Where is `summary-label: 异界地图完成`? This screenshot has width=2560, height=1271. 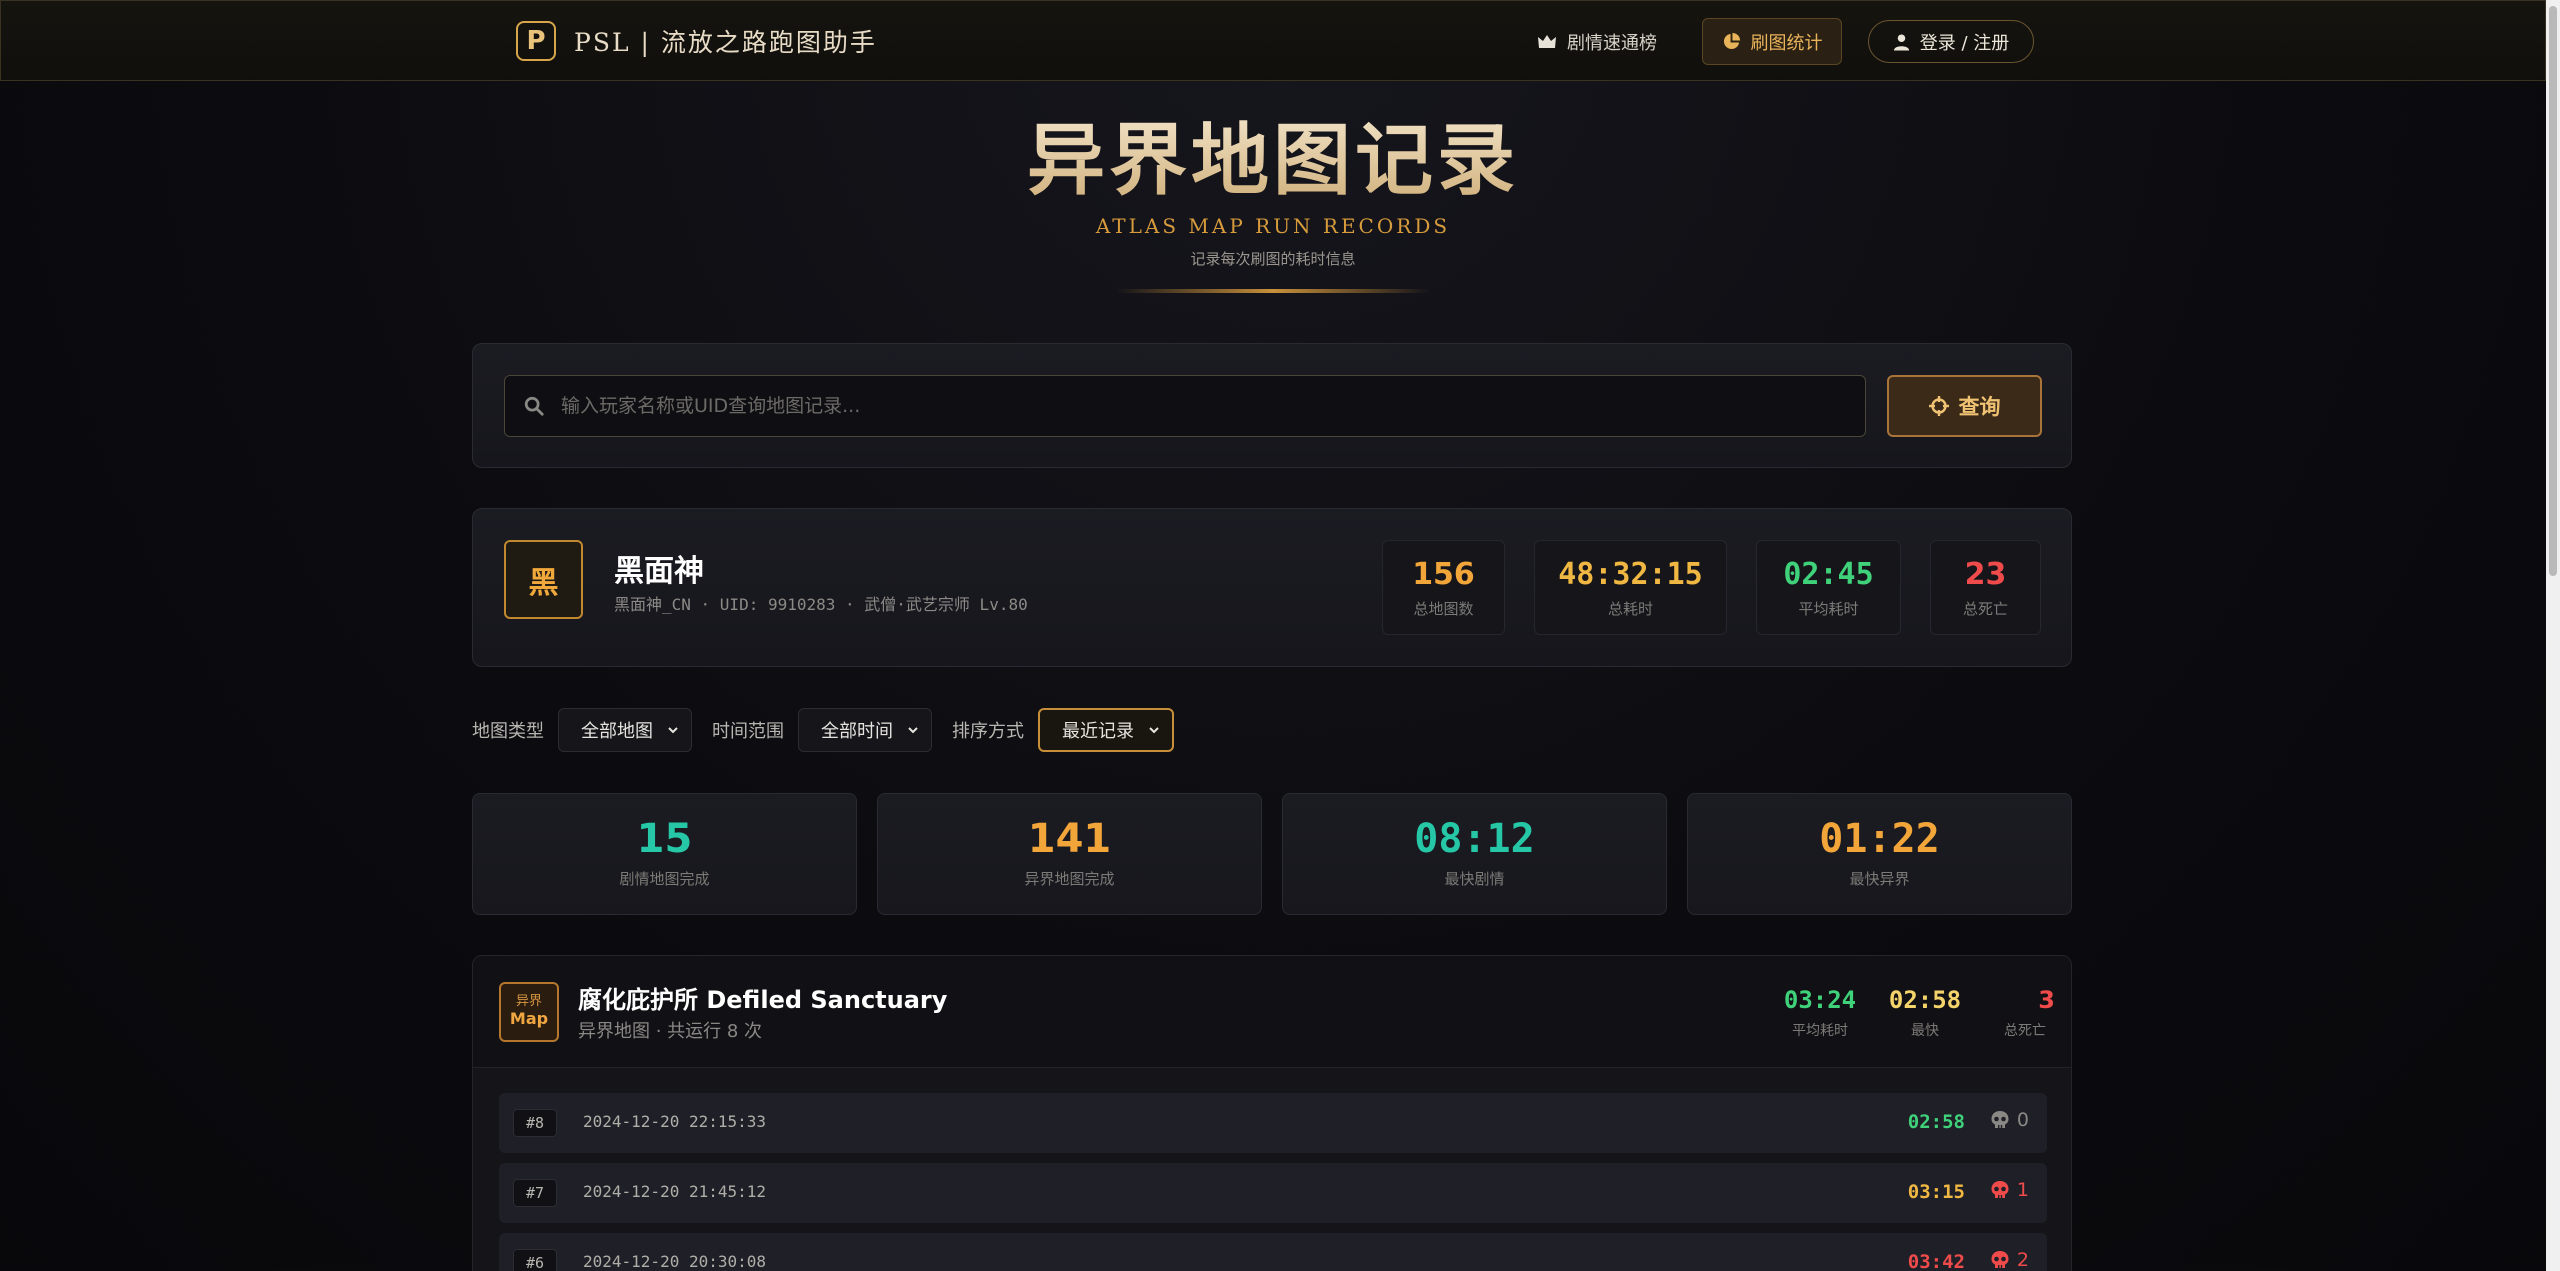 summary-label: 异界地图完成 is located at coordinates (1069, 879).